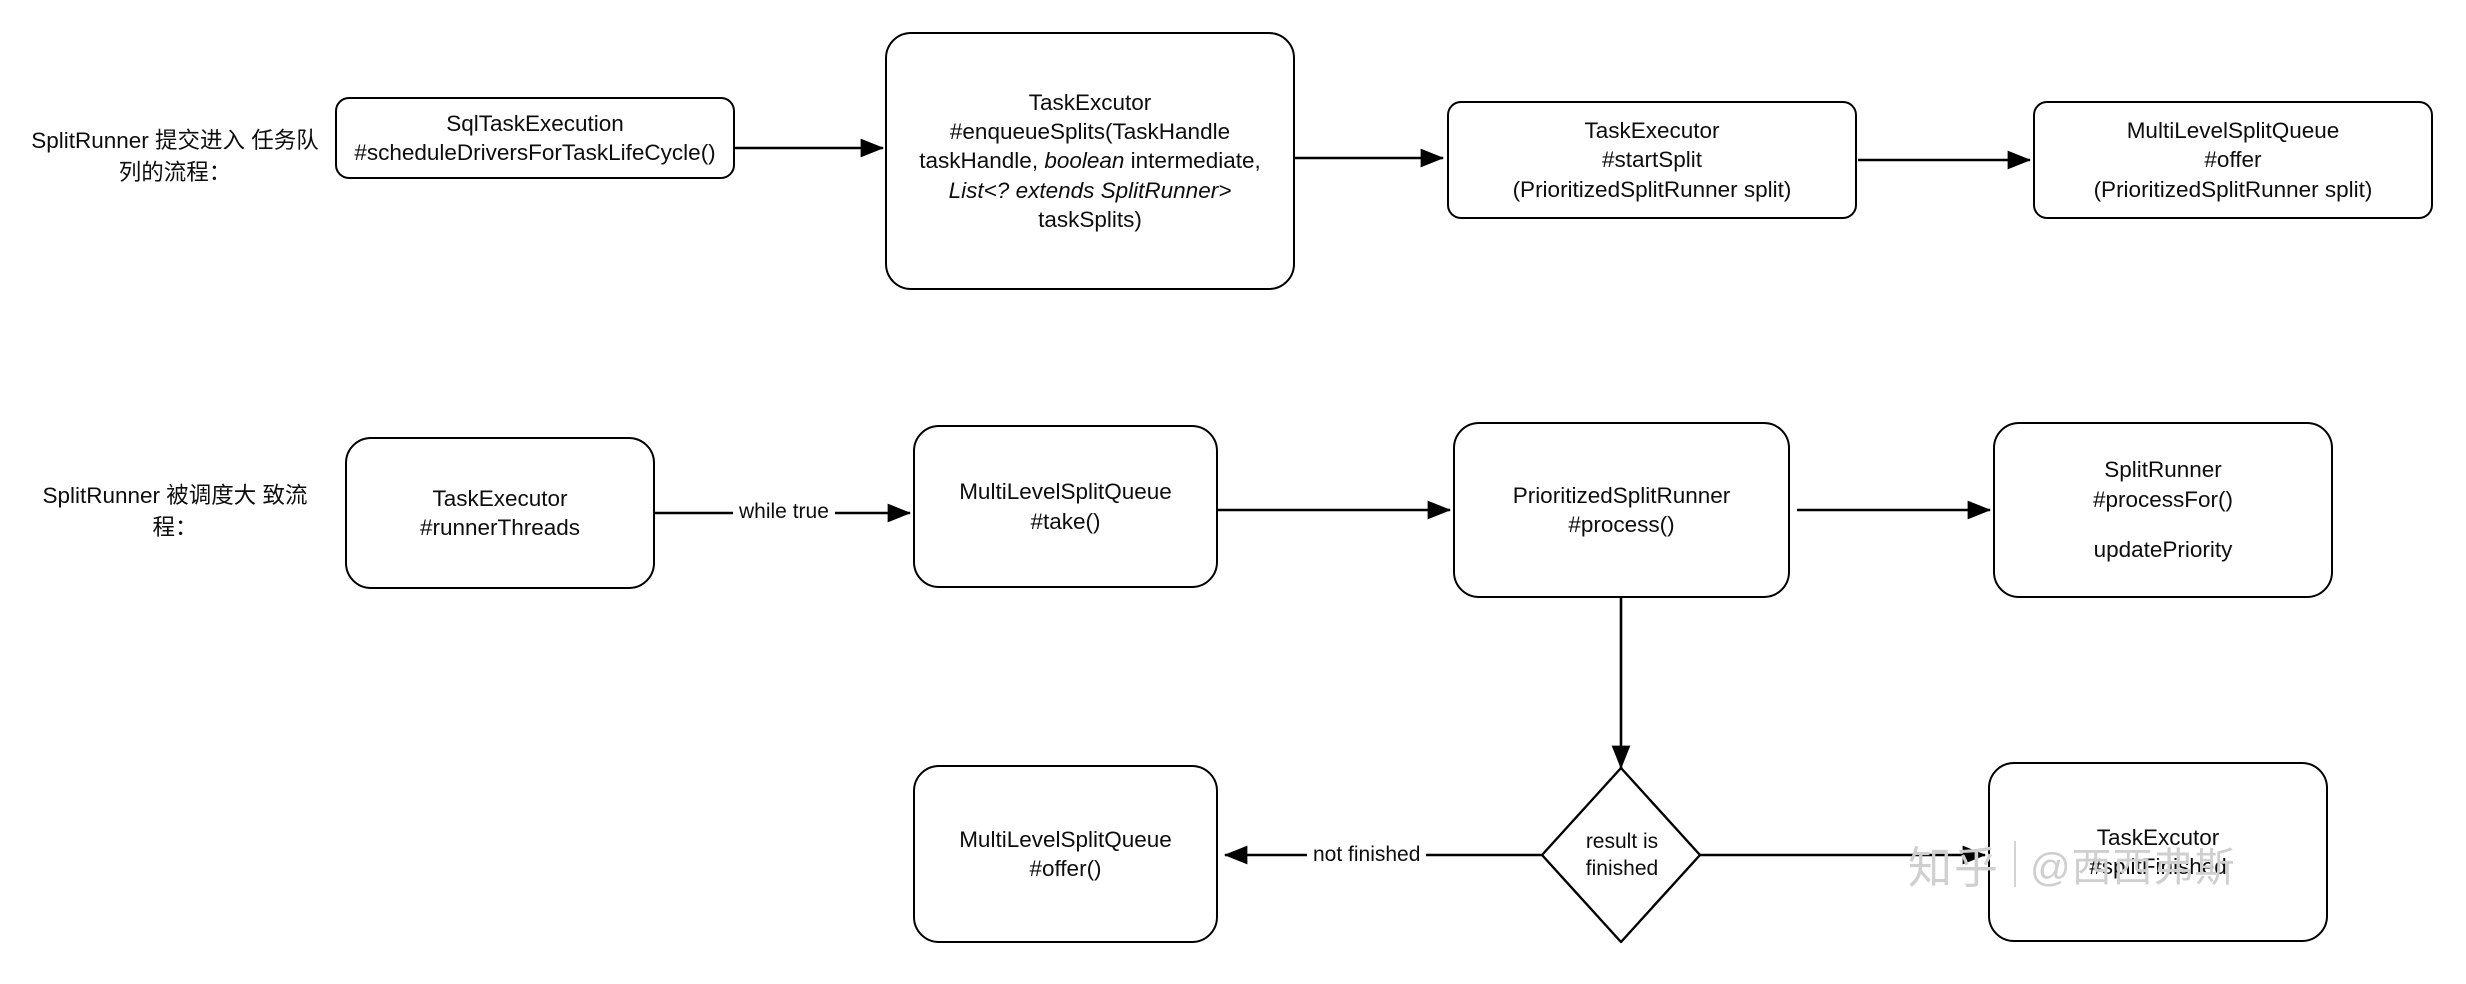 The width and height of the screenshot is (2466, 984). I want to click on edge-label-text: while true, so click(784, 511).